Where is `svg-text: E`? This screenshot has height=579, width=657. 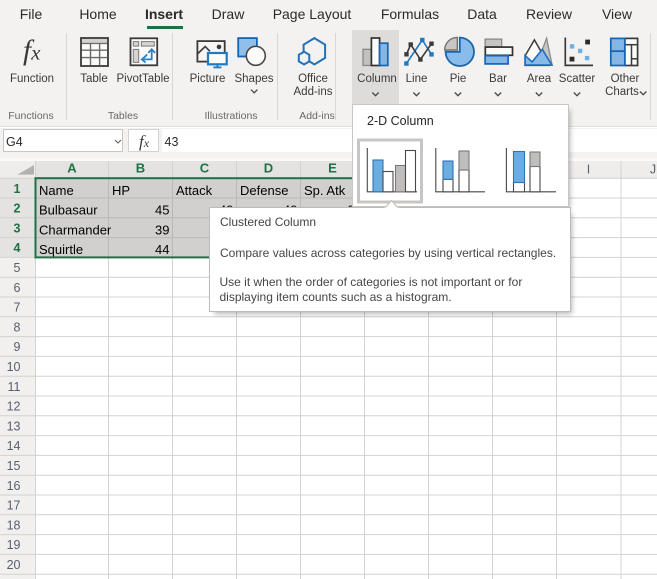
svg-text: E is located at coordinates (332, 168).